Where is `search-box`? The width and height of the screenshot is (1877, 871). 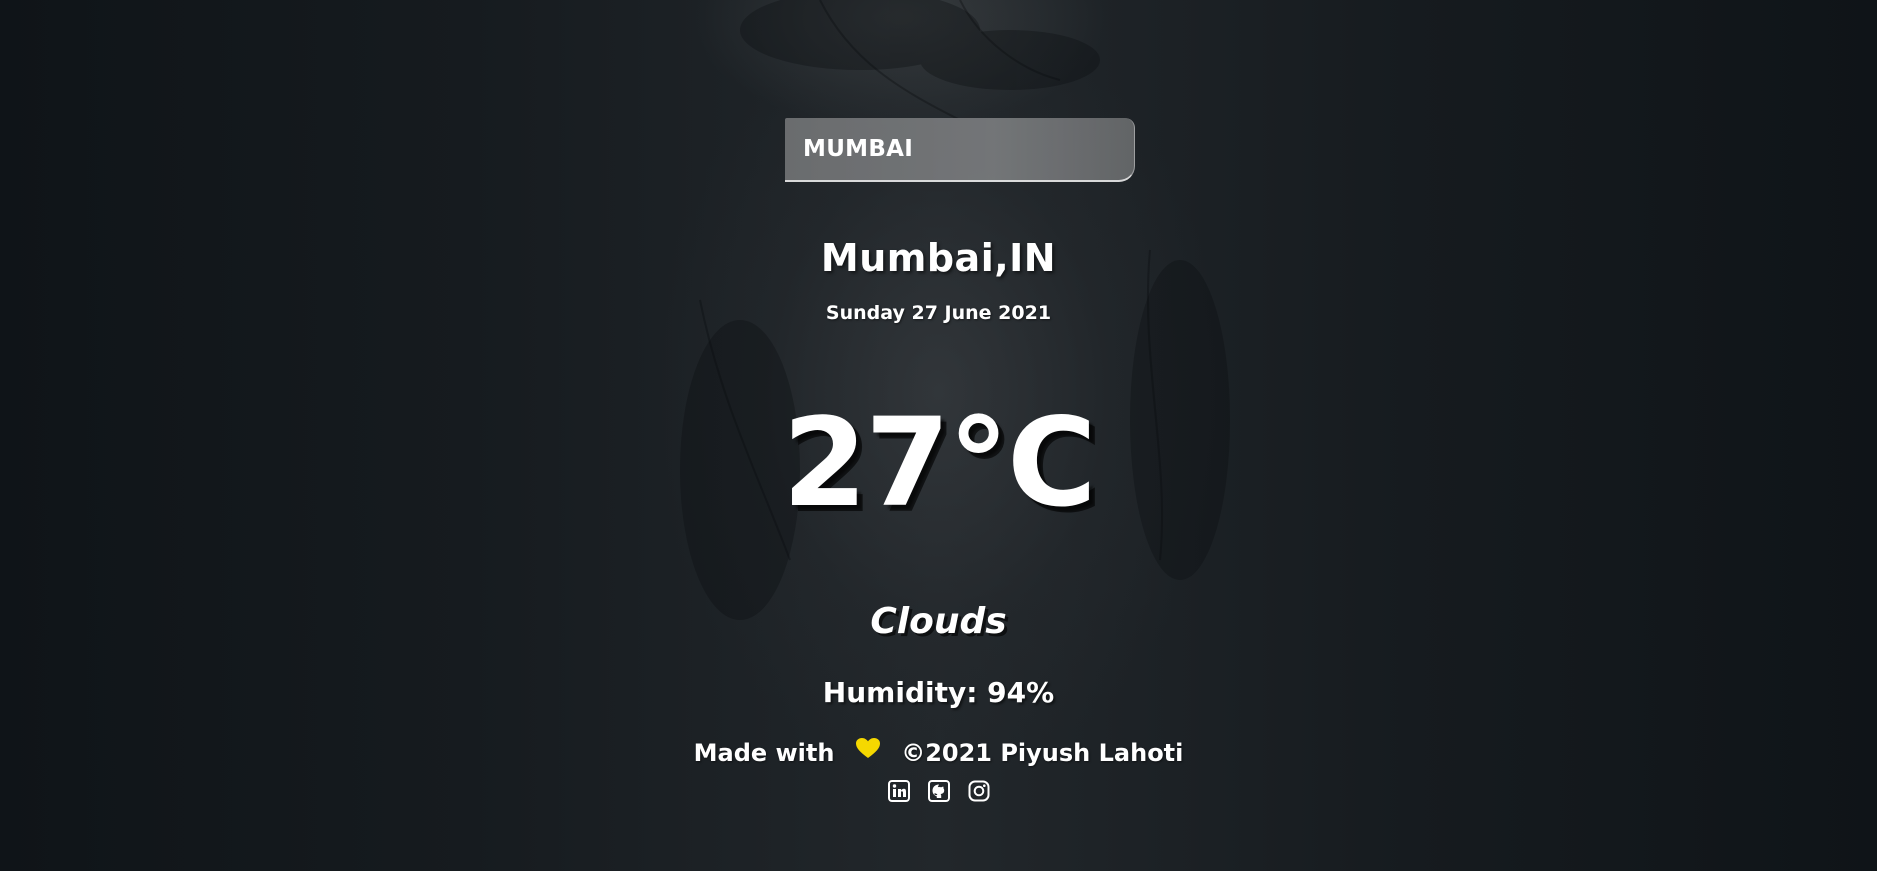 search-box is located at coordinates (960, 150).